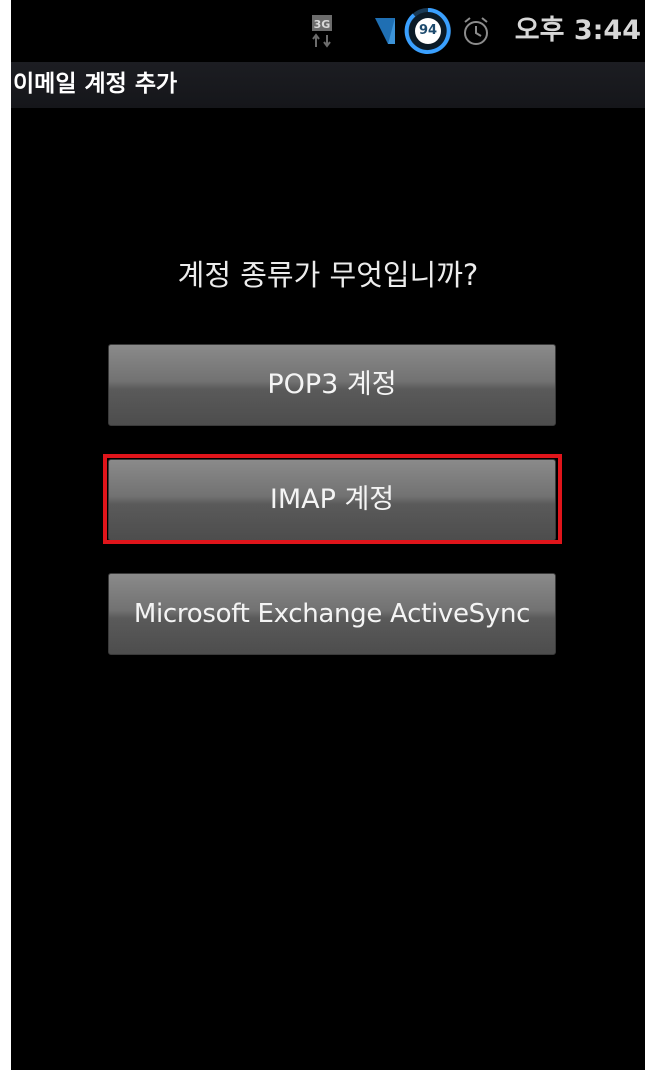  What do you see at coordinates (332, 385) in the screenshot?
I see `pop3-account-button: POP3 계정` at bounding box center [332, 385].